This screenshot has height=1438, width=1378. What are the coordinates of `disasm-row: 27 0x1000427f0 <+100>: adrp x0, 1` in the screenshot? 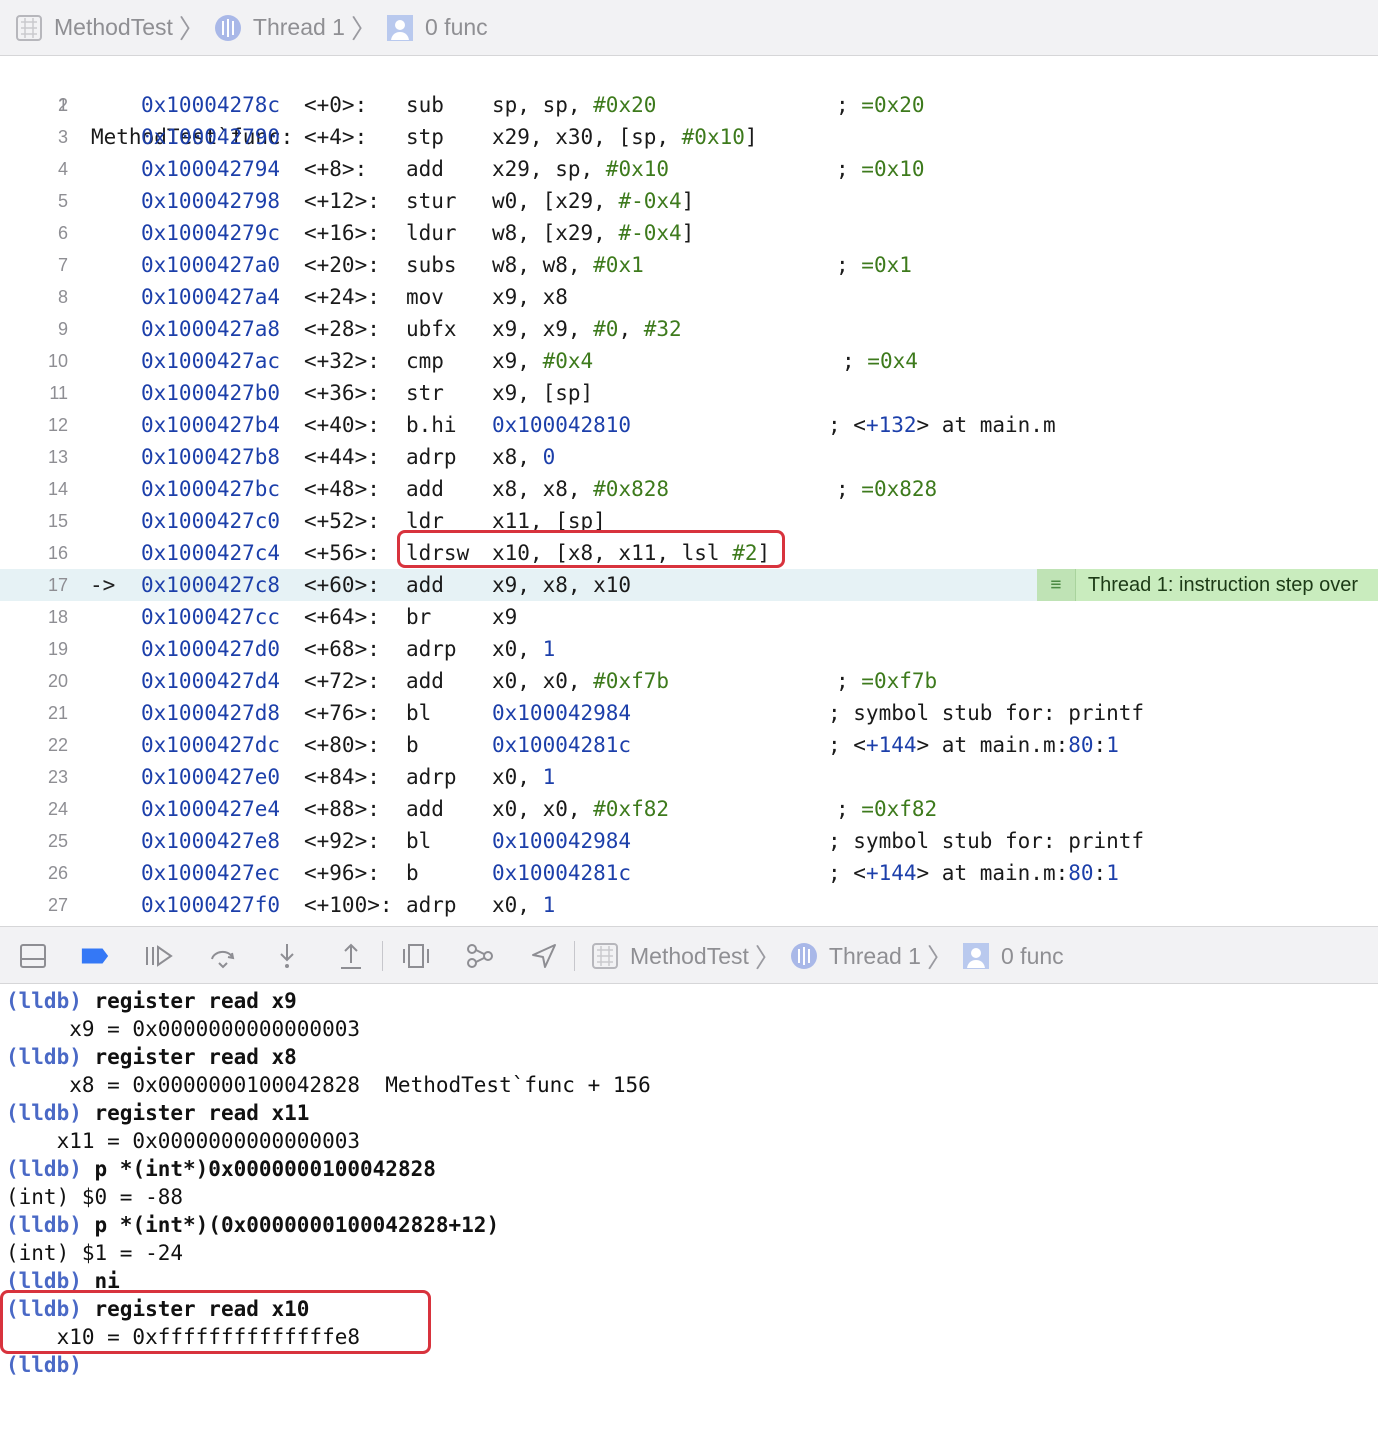 It's located at (689, 905).